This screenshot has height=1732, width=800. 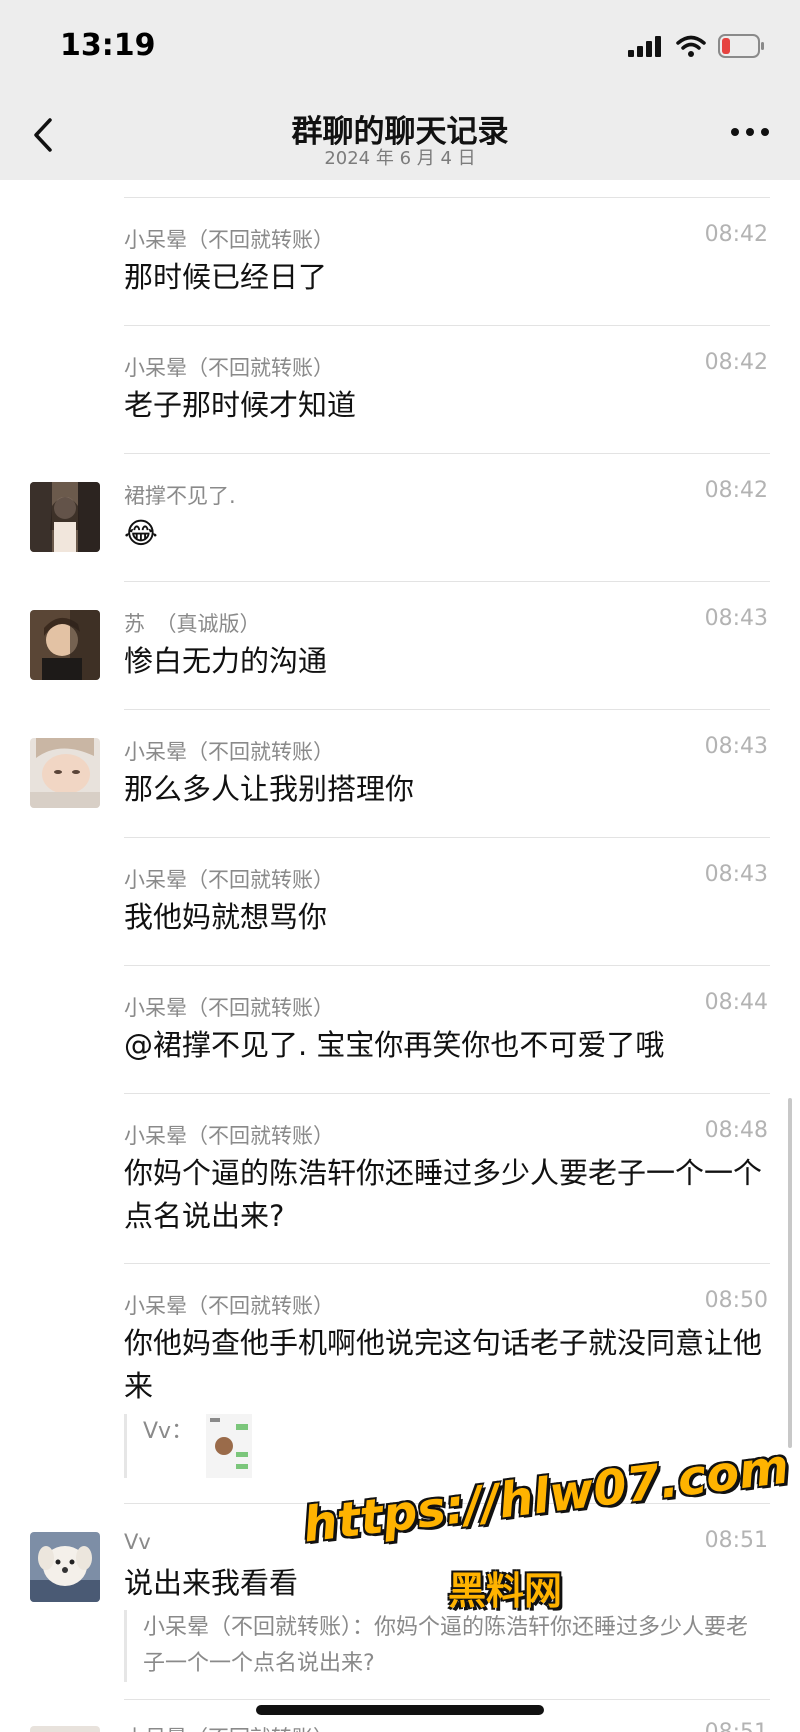 What do you see at coordinates (226, 277) in the screenshot?
I see `message-text: 那时候已经日了` at bounding box center [226, 277].